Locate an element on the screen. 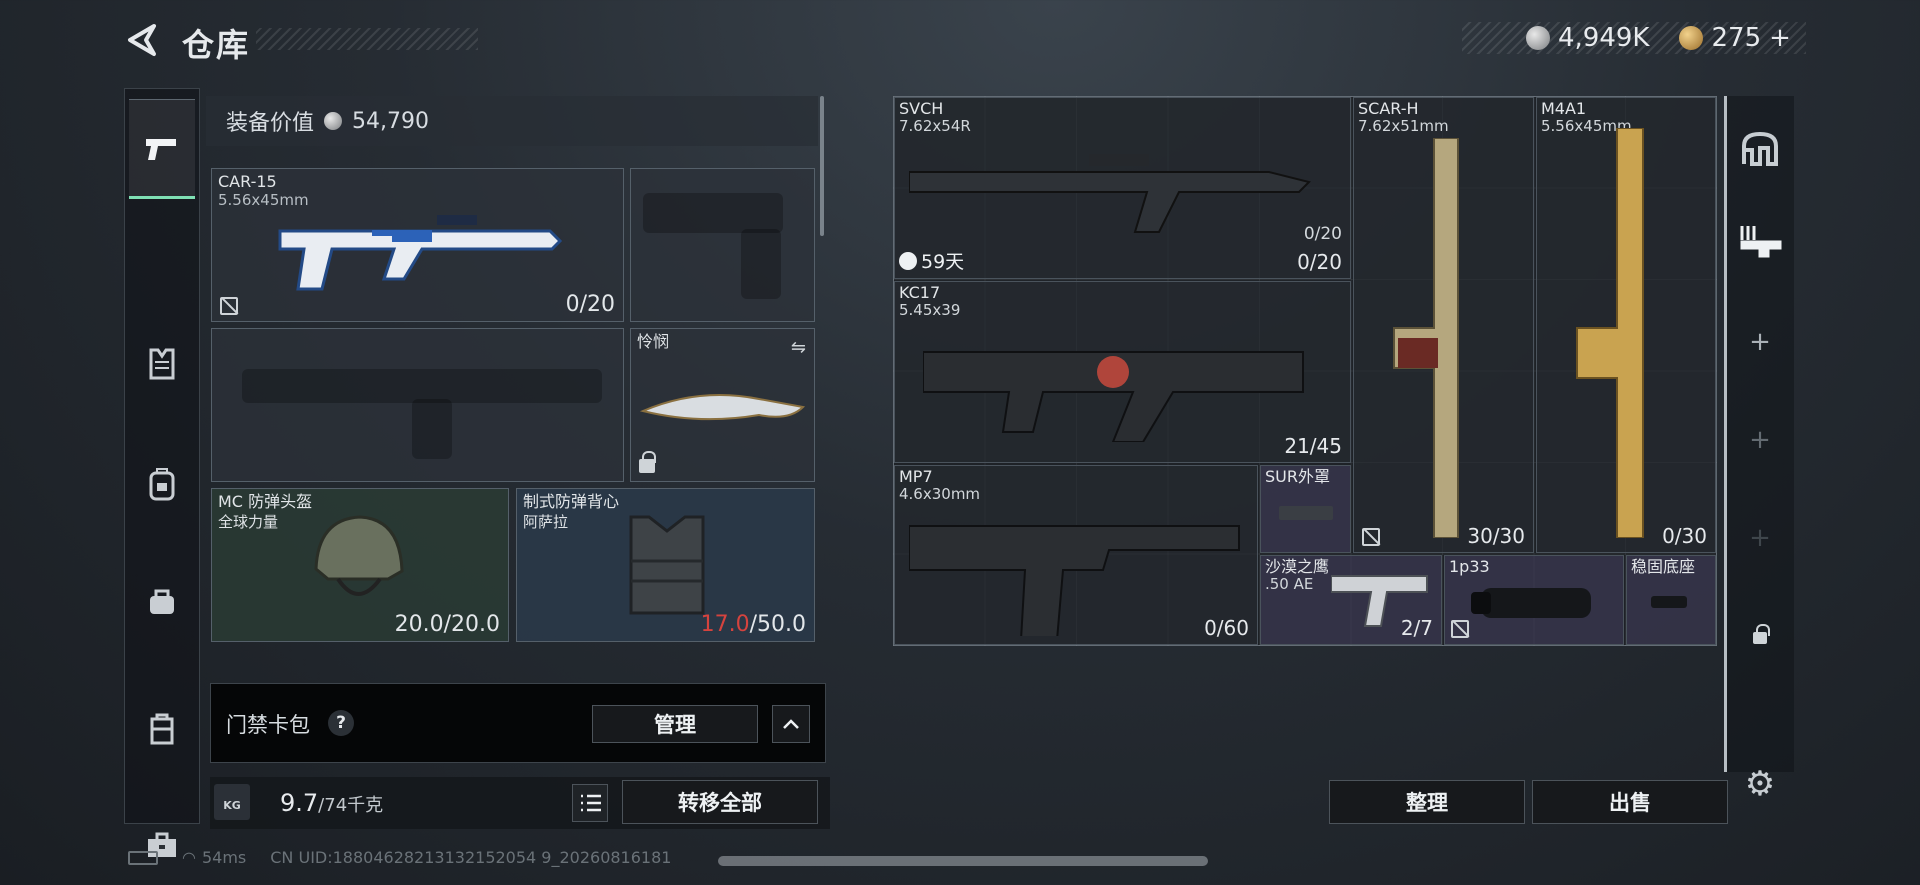  stash-item-kc17: KC17 5.45x39 21/45 is located at coordinates (1122, 372).